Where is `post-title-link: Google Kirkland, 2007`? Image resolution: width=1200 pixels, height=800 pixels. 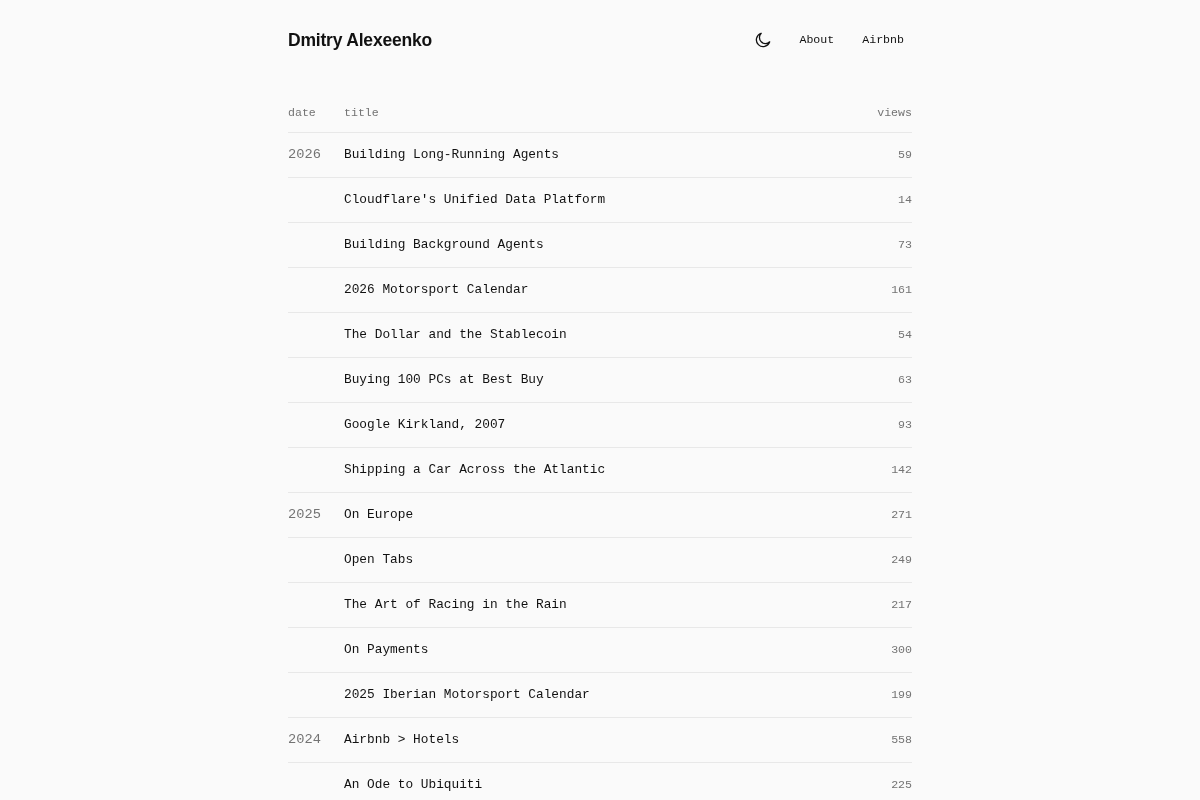
post-title-link: Google Kirkland, 2007 is located at coordinates (425, 425).